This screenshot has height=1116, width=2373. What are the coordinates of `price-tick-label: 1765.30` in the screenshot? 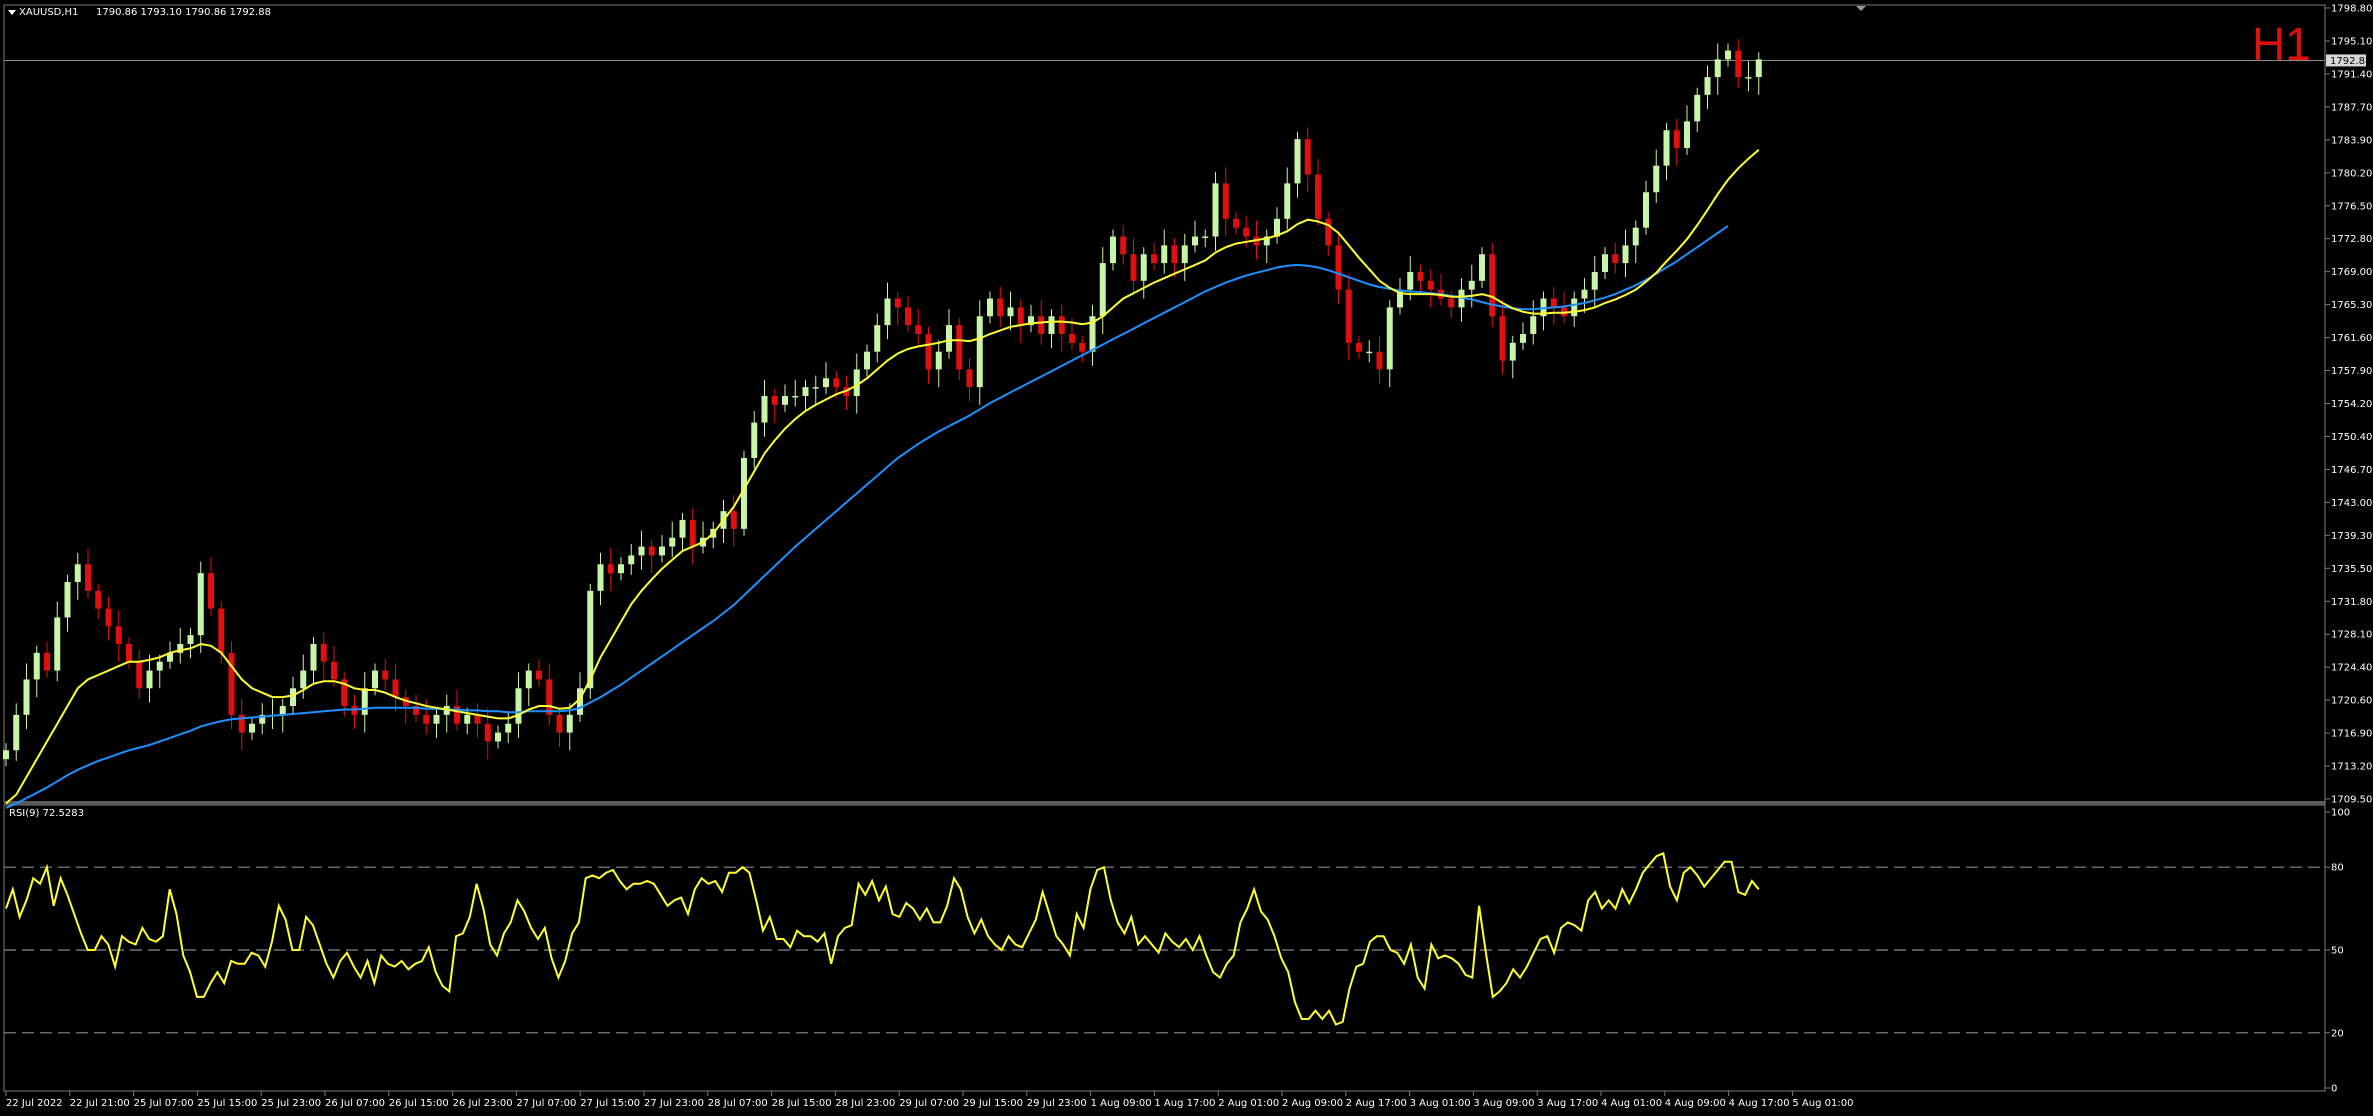 It's located at (2351, 305).